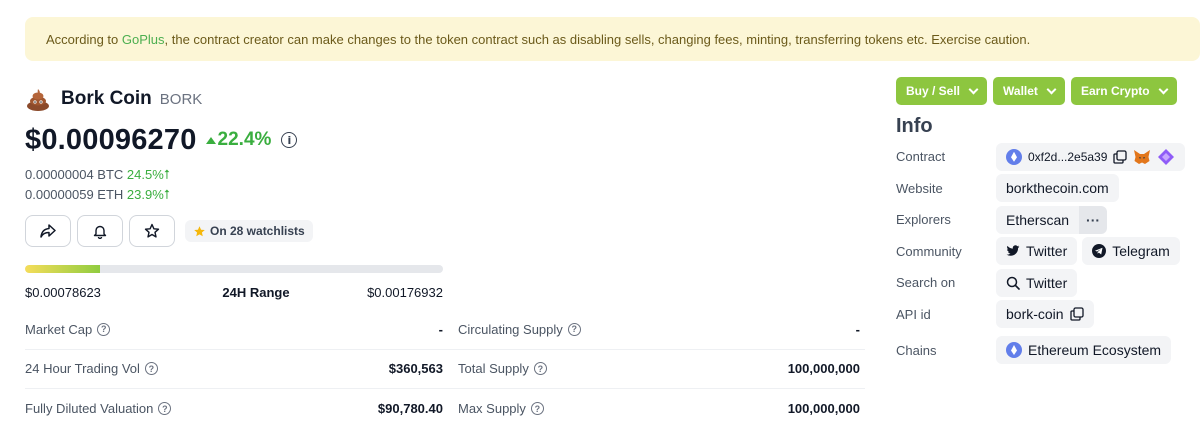 This screenshot has width=1200, height=442. I want to click on info-row-contract: Contract 0xf2d...2e5a39, so click(1048, 157).